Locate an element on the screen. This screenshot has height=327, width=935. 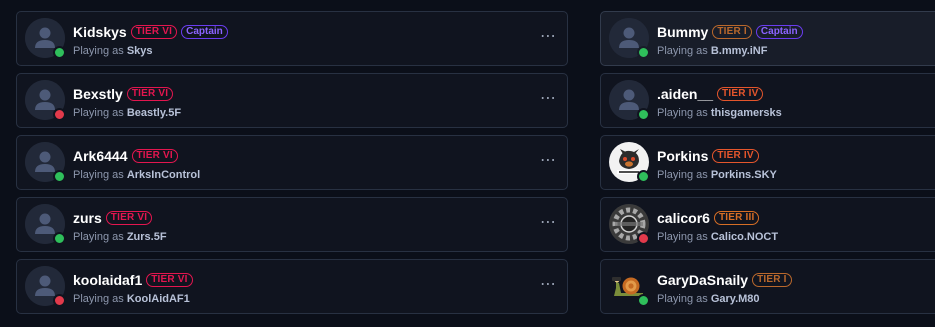
player-name: Bexstly is located at coordinates (98, 94).